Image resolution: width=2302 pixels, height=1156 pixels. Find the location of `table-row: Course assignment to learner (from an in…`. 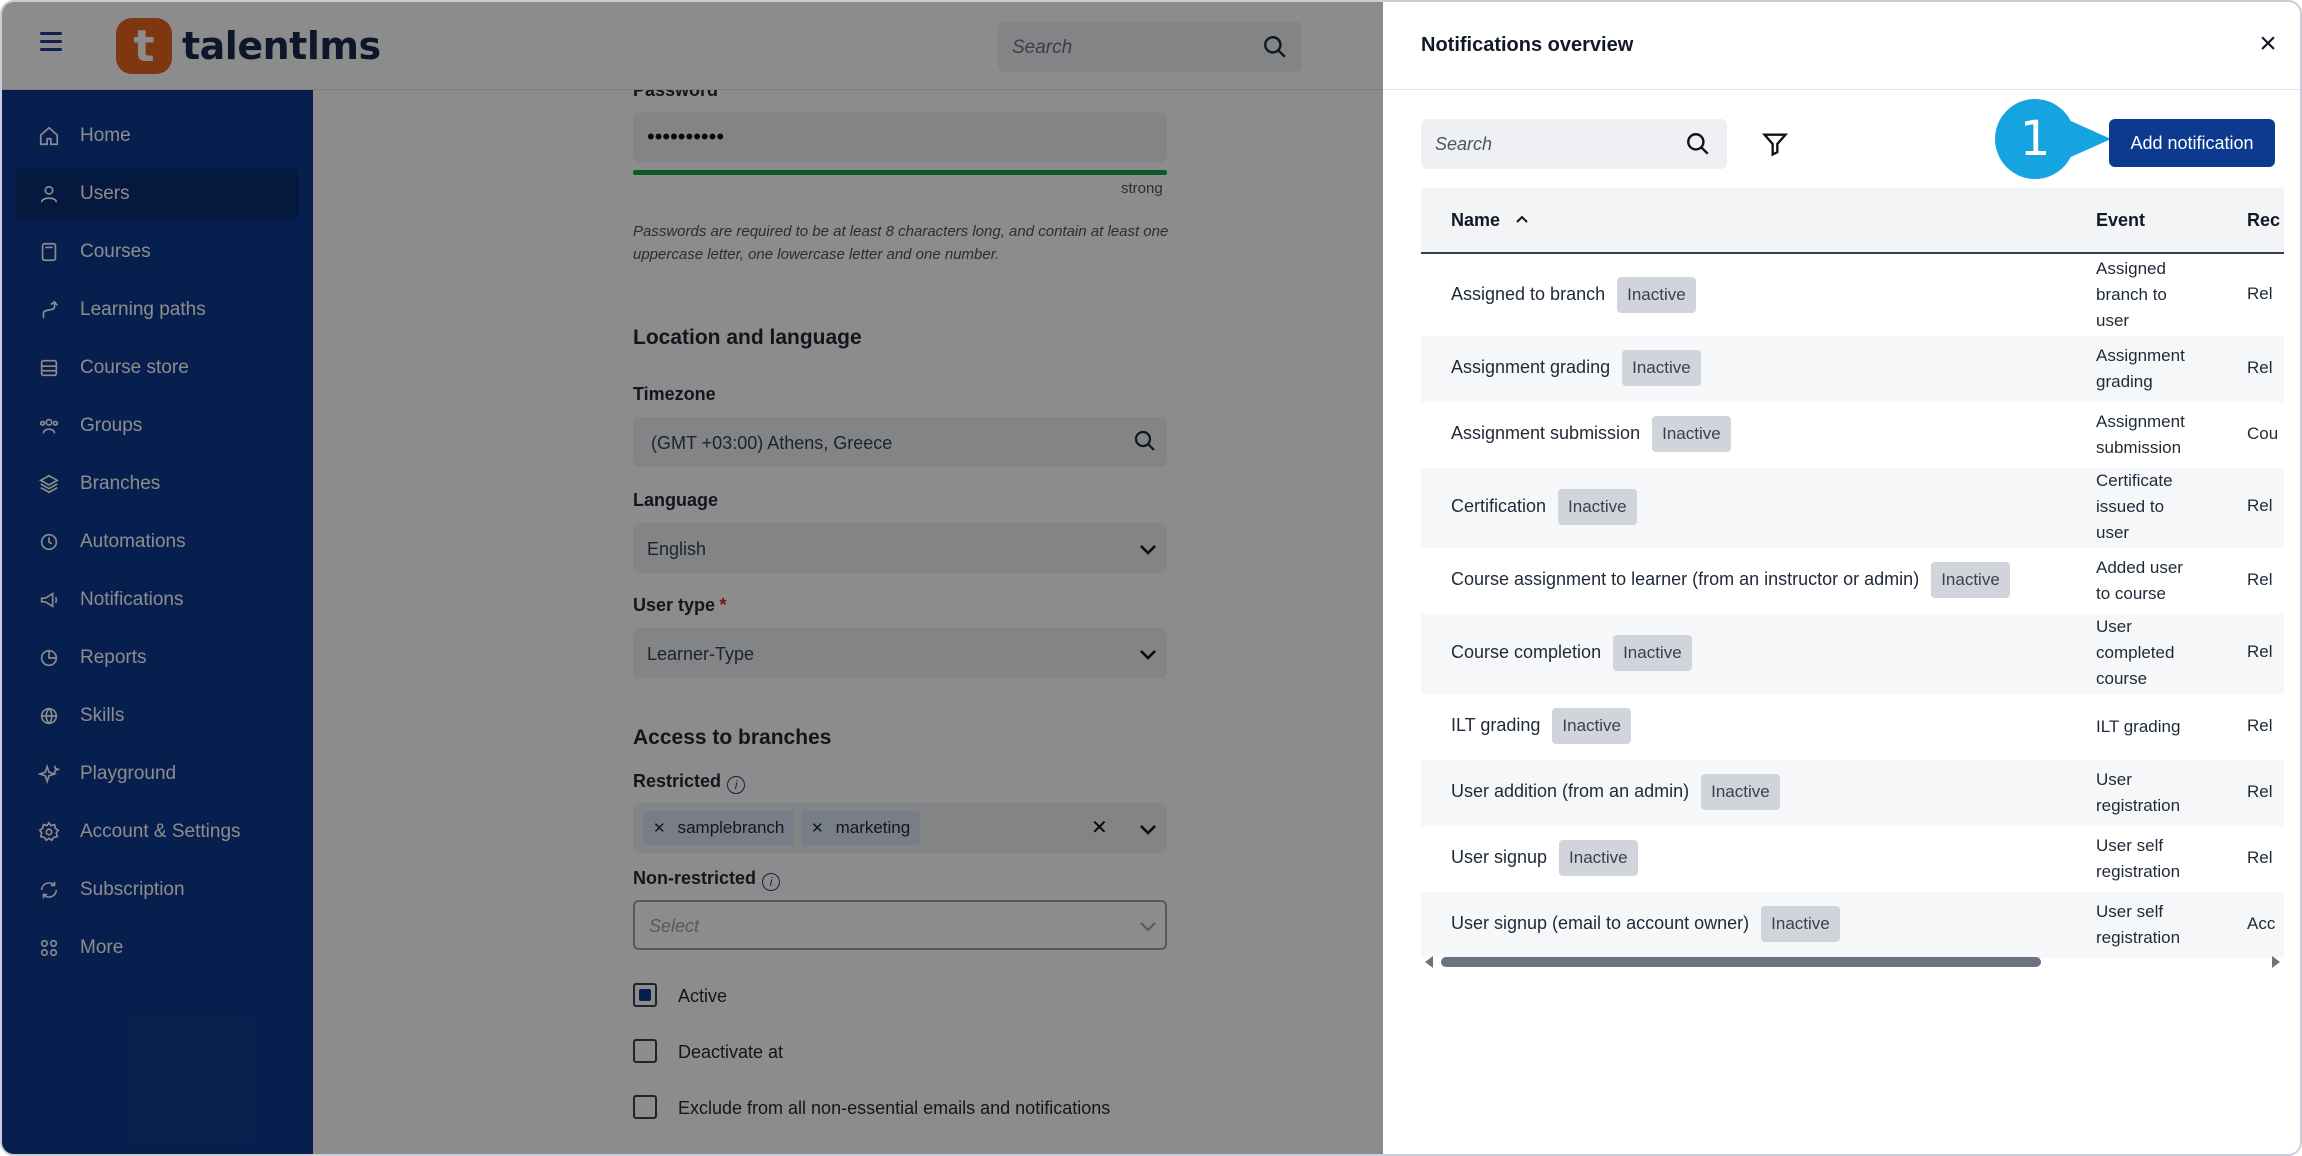

table-row: Course assignment to learner (from an in… is located at coordinates (1852, 581).